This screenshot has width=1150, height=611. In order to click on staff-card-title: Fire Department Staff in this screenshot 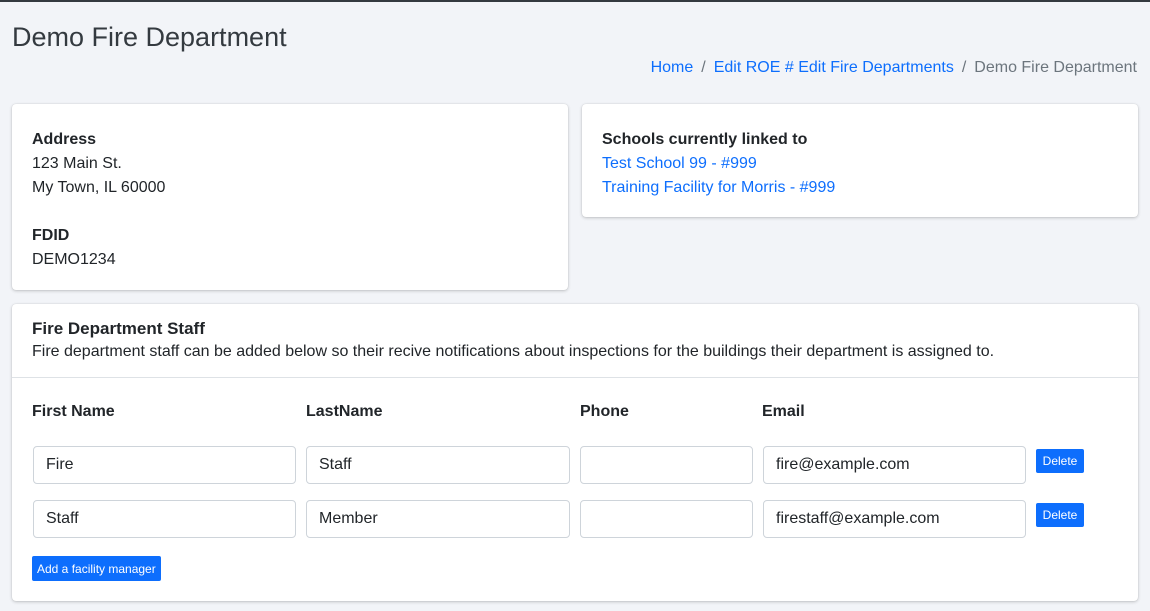, I will do `click(118, 328)`.